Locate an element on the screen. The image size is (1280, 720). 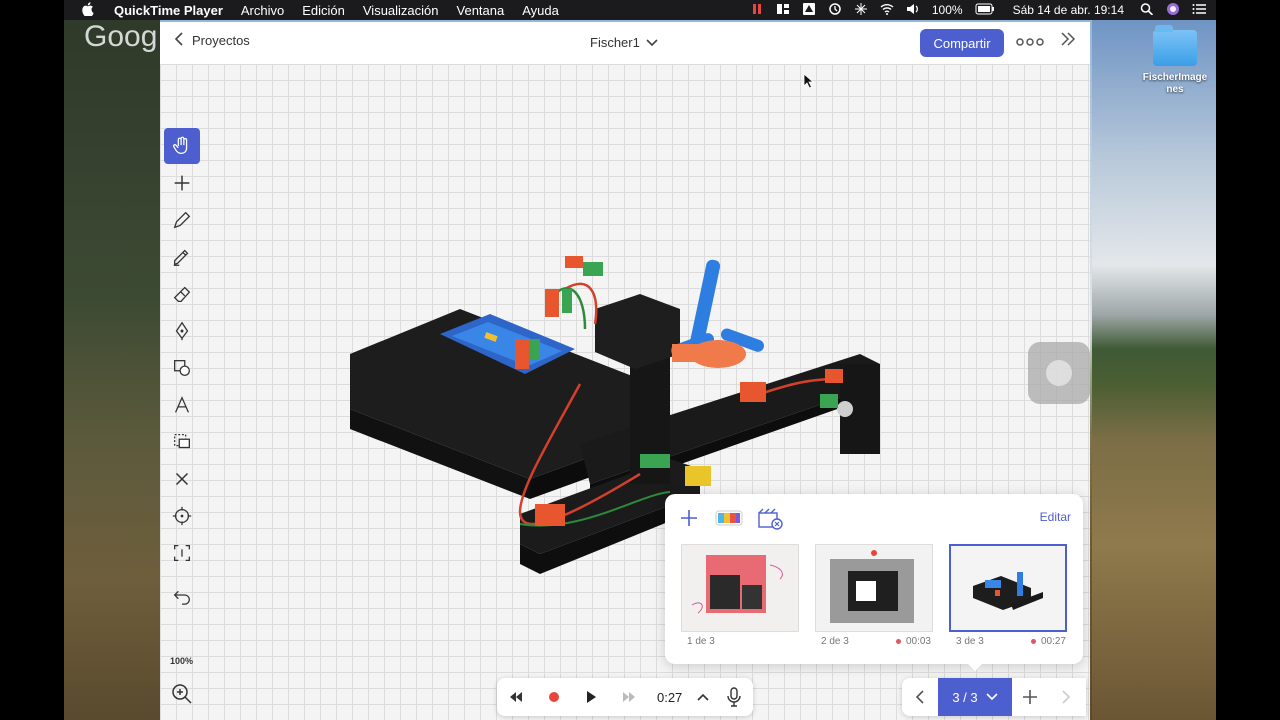
apple-menu-icon is located at coordinates (88, 10).